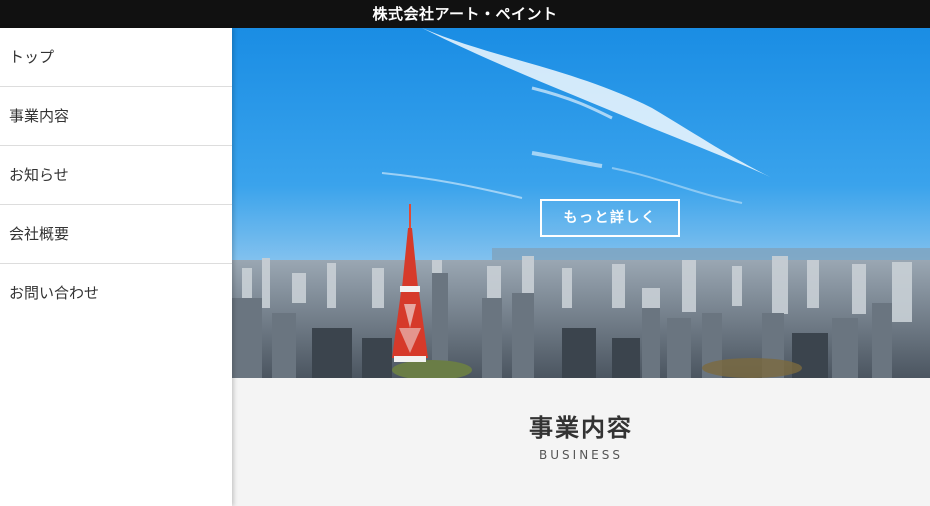 This screenshot has height=506, width=930. Describe the element at coordinates (581, 455) in the screenshot. I see `section-subtitle: BUSINESS` at that location.